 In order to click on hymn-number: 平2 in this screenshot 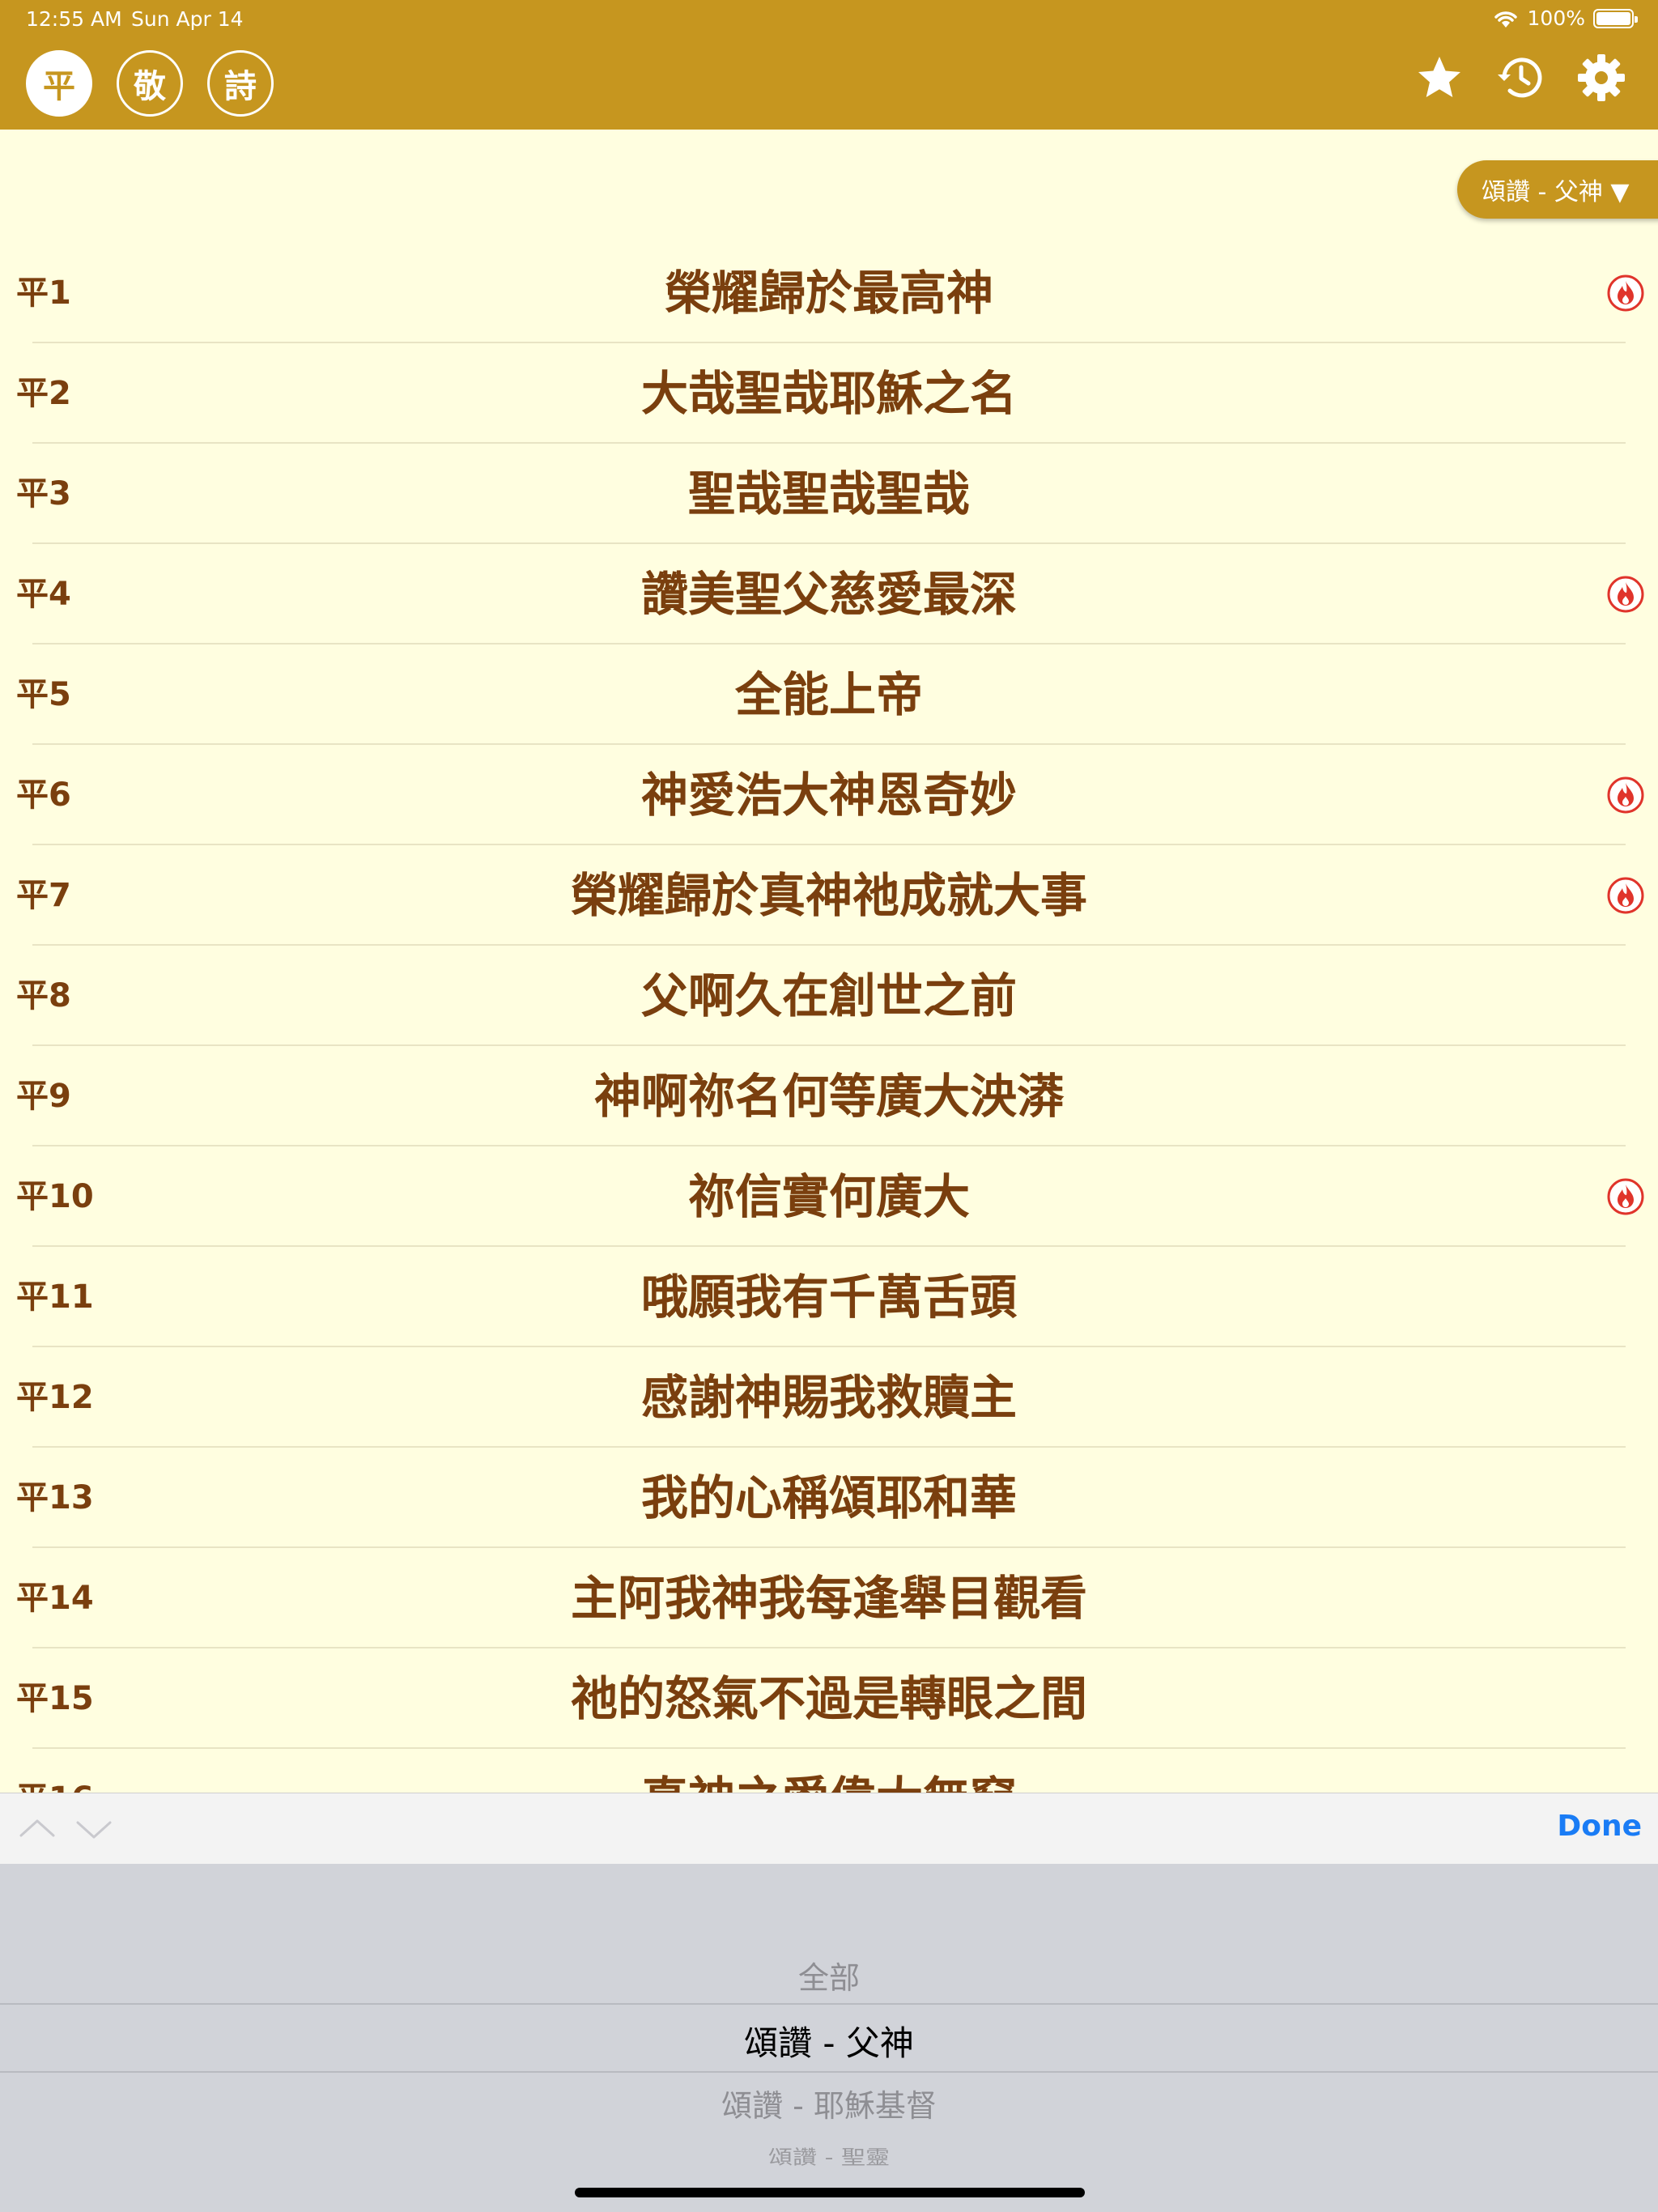, I will do `click(43, 393)`.